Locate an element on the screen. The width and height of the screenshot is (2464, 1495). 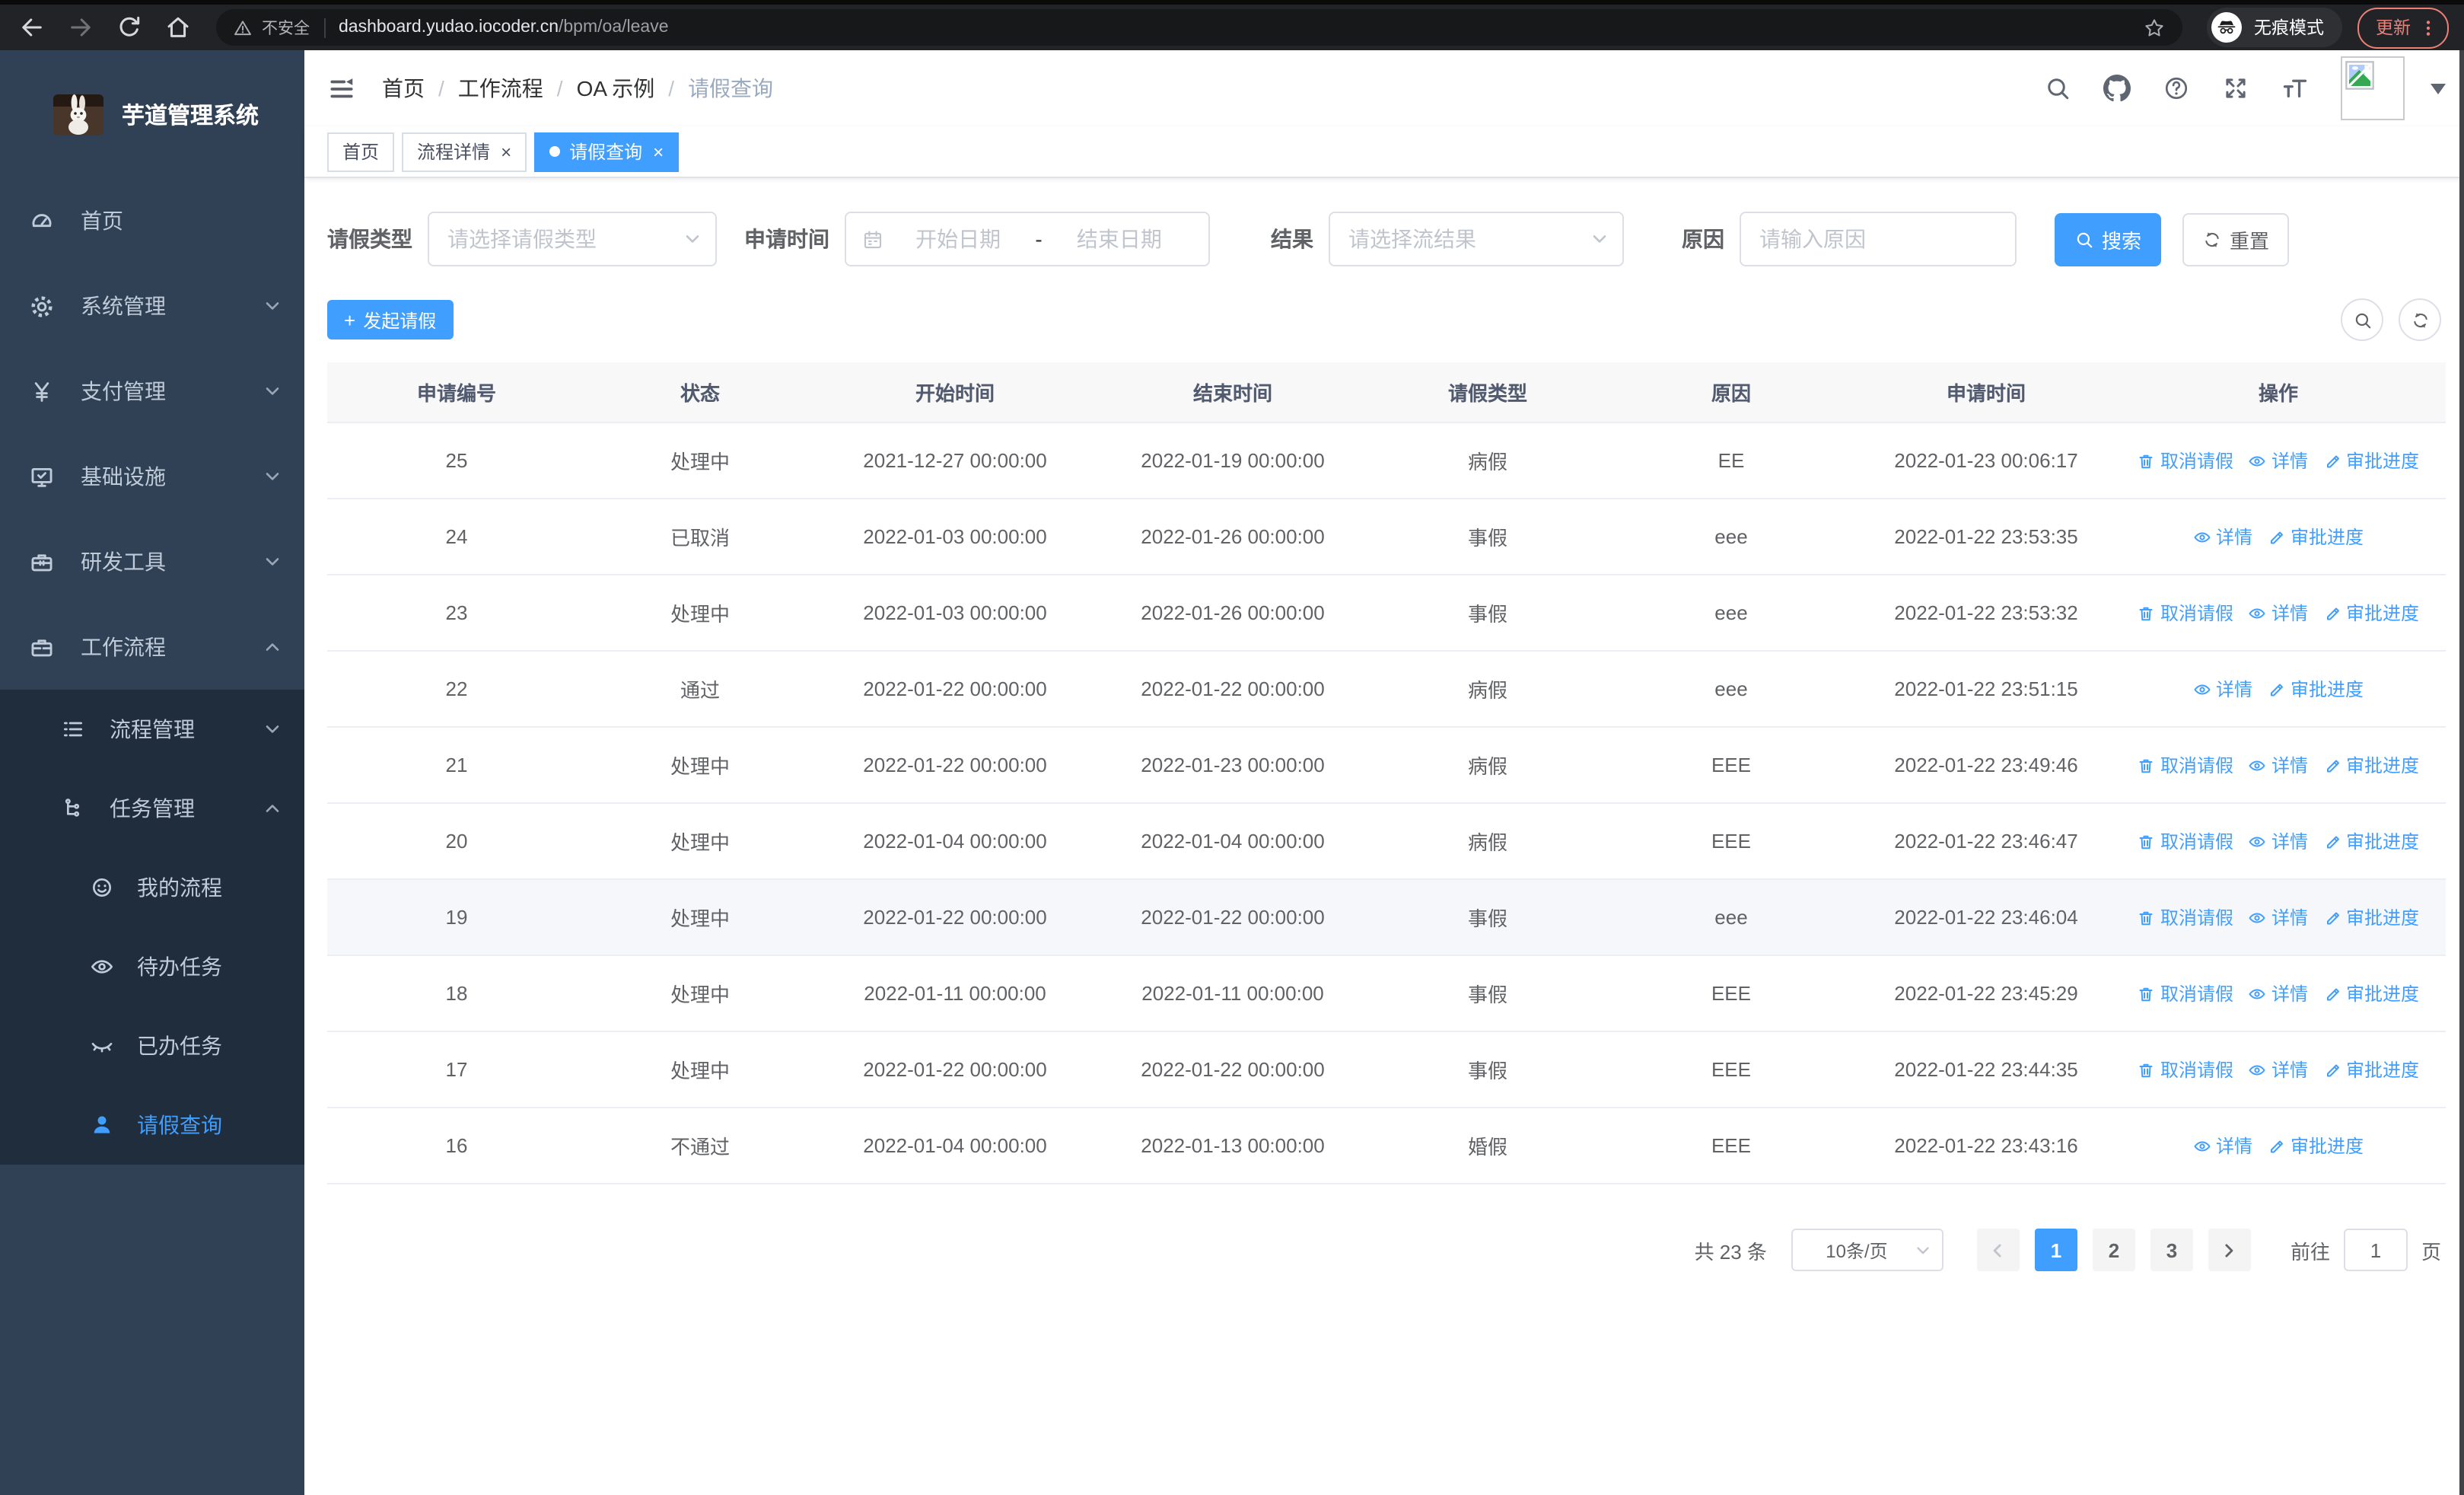
avatar-caret-down-icon is located at coordinates (2438, 93).